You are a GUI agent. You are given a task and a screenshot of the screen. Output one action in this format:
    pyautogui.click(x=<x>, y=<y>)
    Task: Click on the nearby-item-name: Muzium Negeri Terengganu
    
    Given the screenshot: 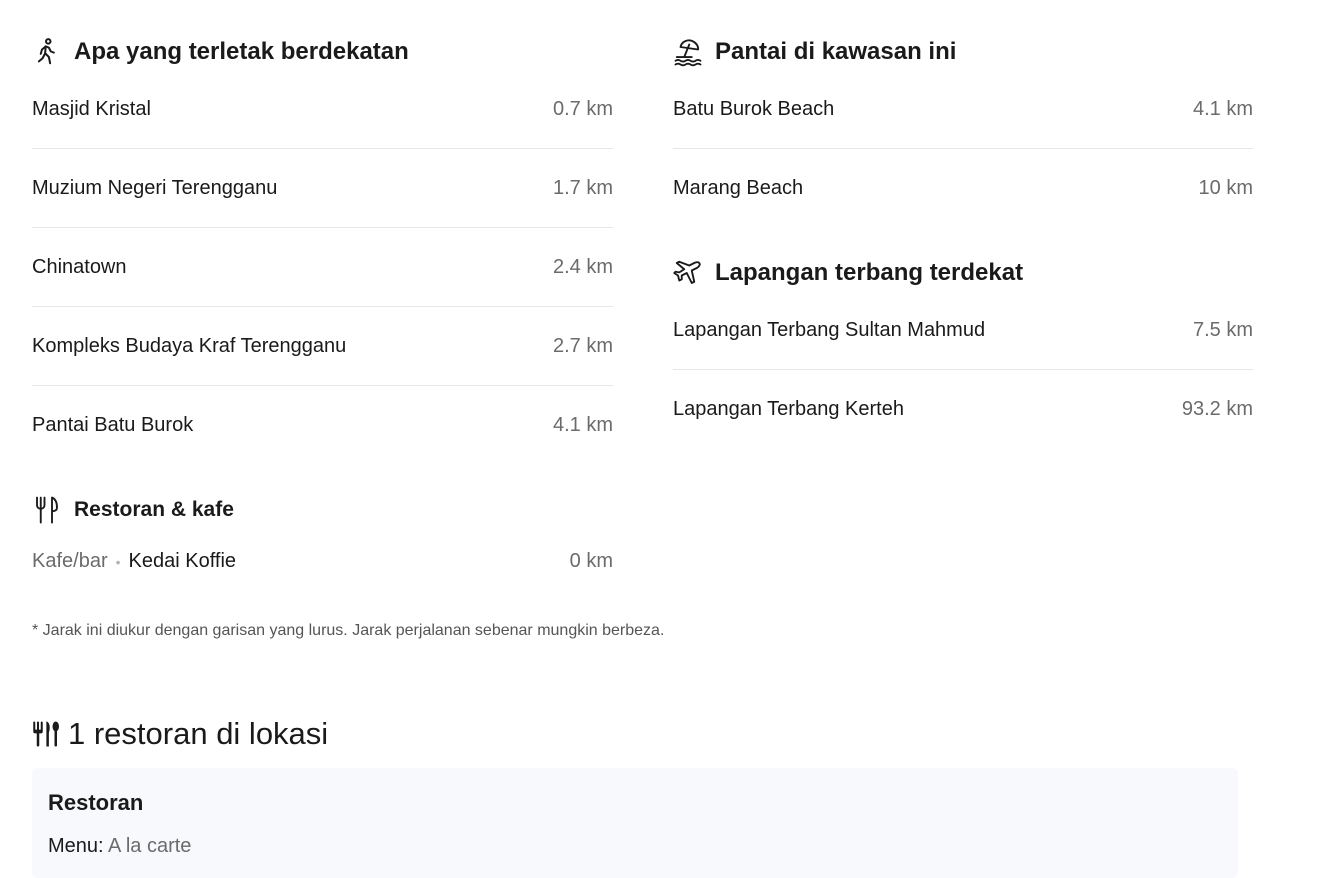 What is the action you would take?
    pyautogui.click(x=155, y=187)
    